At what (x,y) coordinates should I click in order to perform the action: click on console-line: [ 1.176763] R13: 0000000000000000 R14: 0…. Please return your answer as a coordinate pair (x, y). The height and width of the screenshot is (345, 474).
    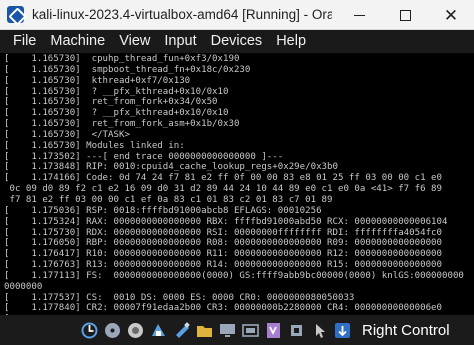
    Looking at the image, I should click on (223, 265).